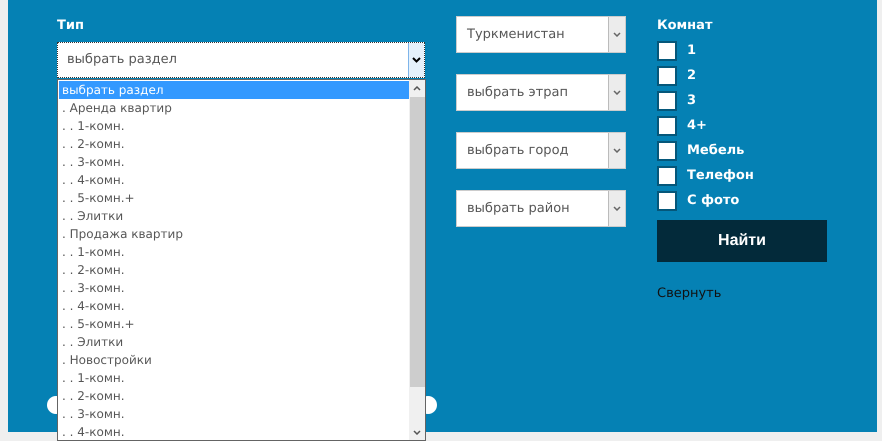 The image size is (882, 441). I want to click on checkbox-label: Мебель, so click(715, 151).